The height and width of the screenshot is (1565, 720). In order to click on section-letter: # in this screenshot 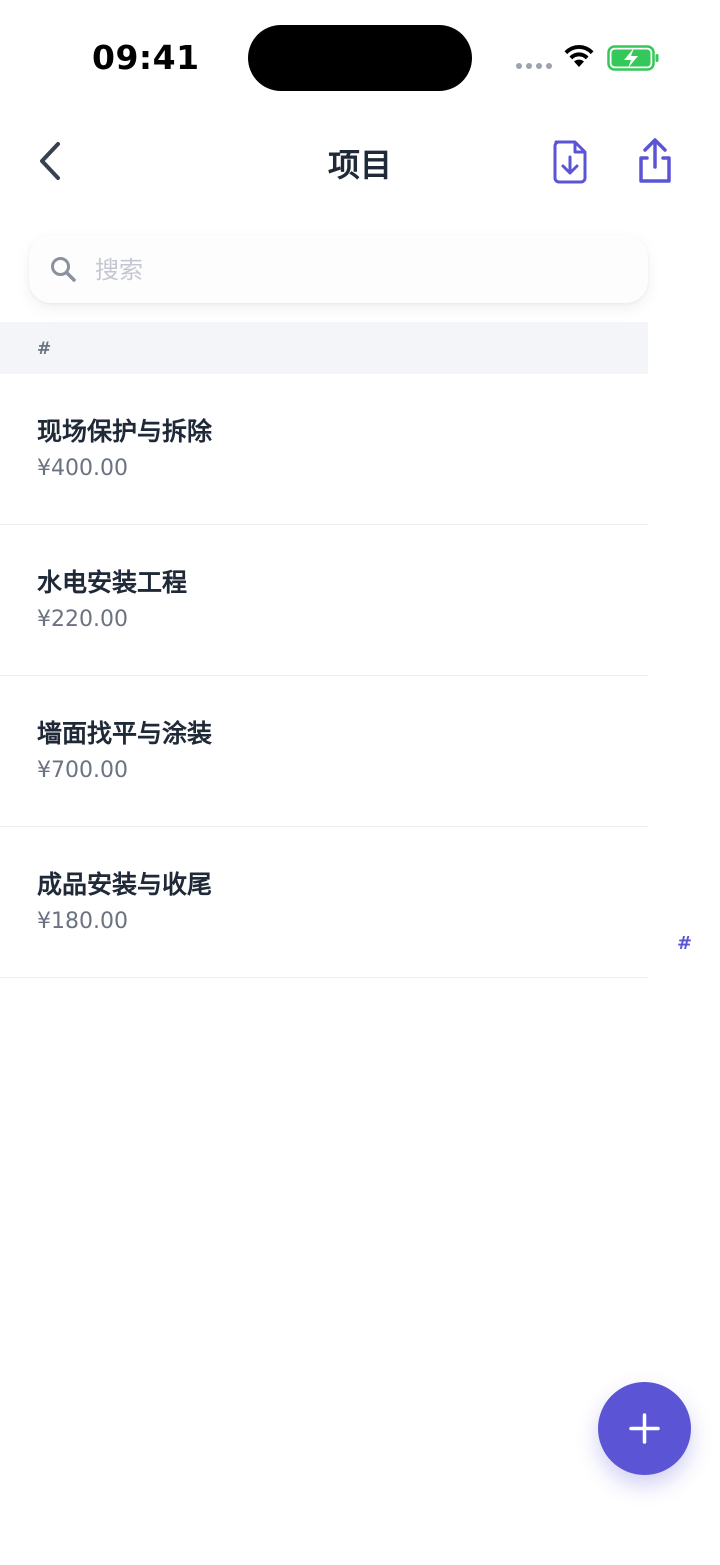, I will do `click(44, 349)`.